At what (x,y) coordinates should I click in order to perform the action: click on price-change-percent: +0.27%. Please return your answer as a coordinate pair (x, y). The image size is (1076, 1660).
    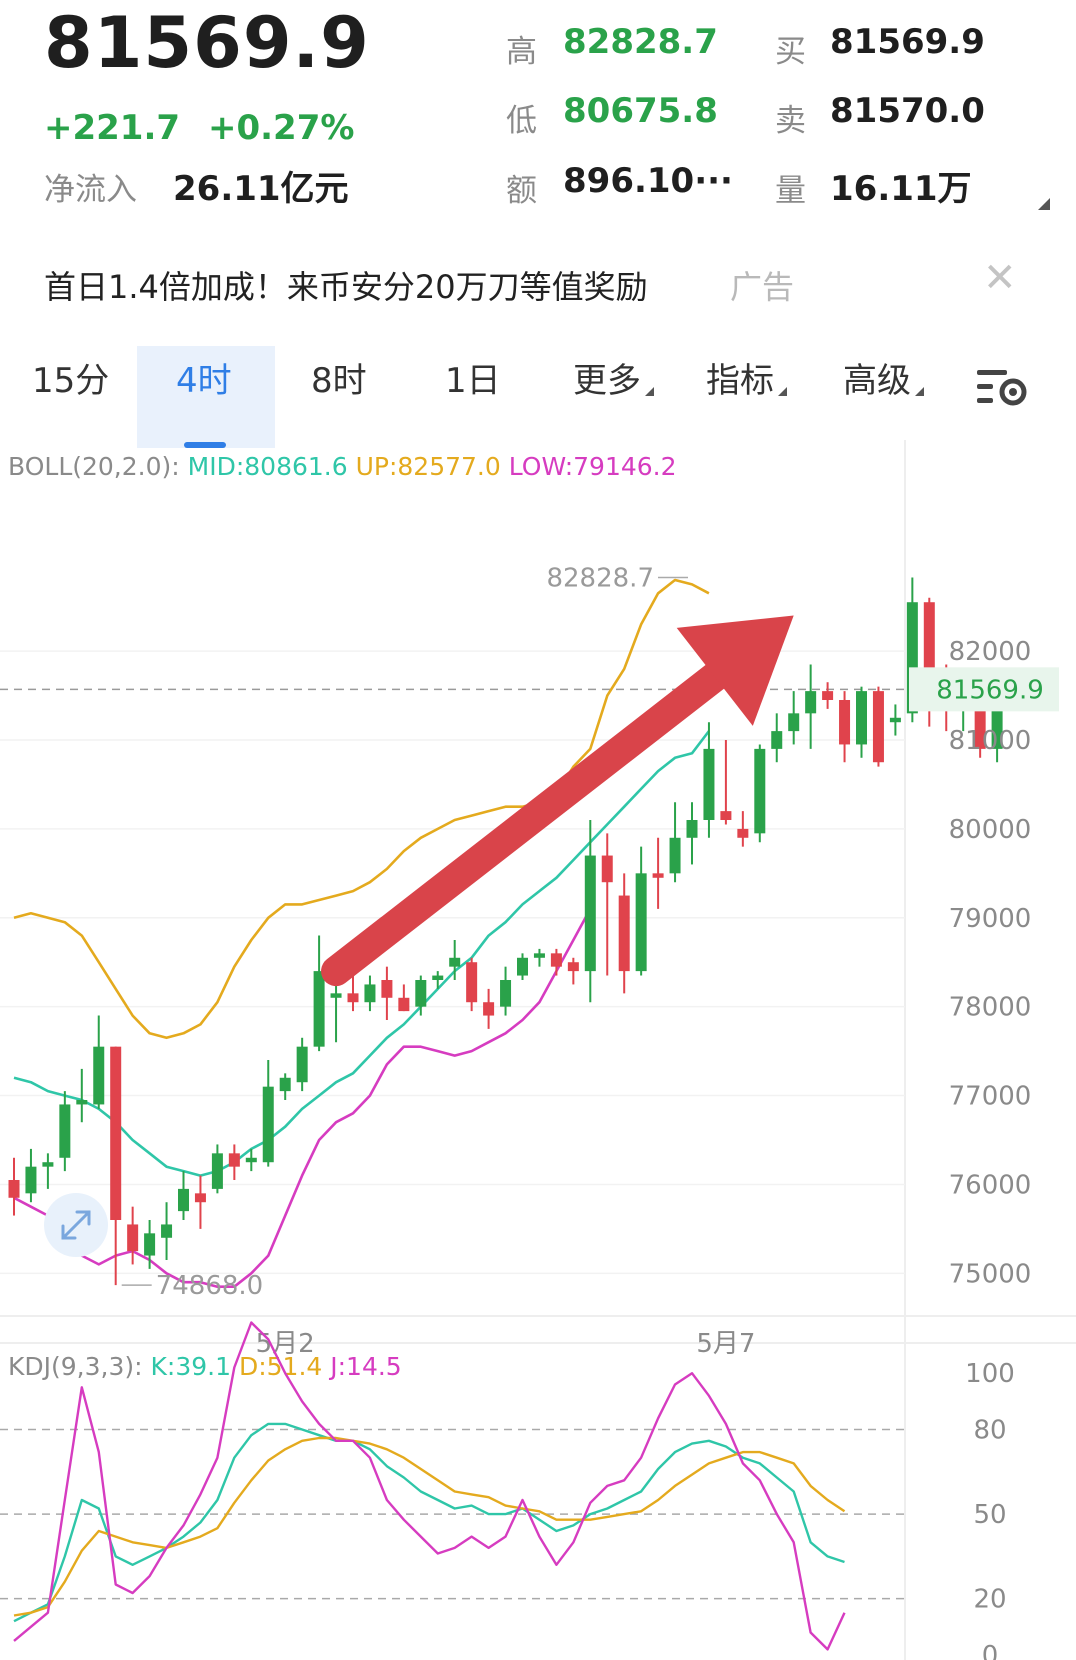
    Looking at the image, I should click on (281, 128).